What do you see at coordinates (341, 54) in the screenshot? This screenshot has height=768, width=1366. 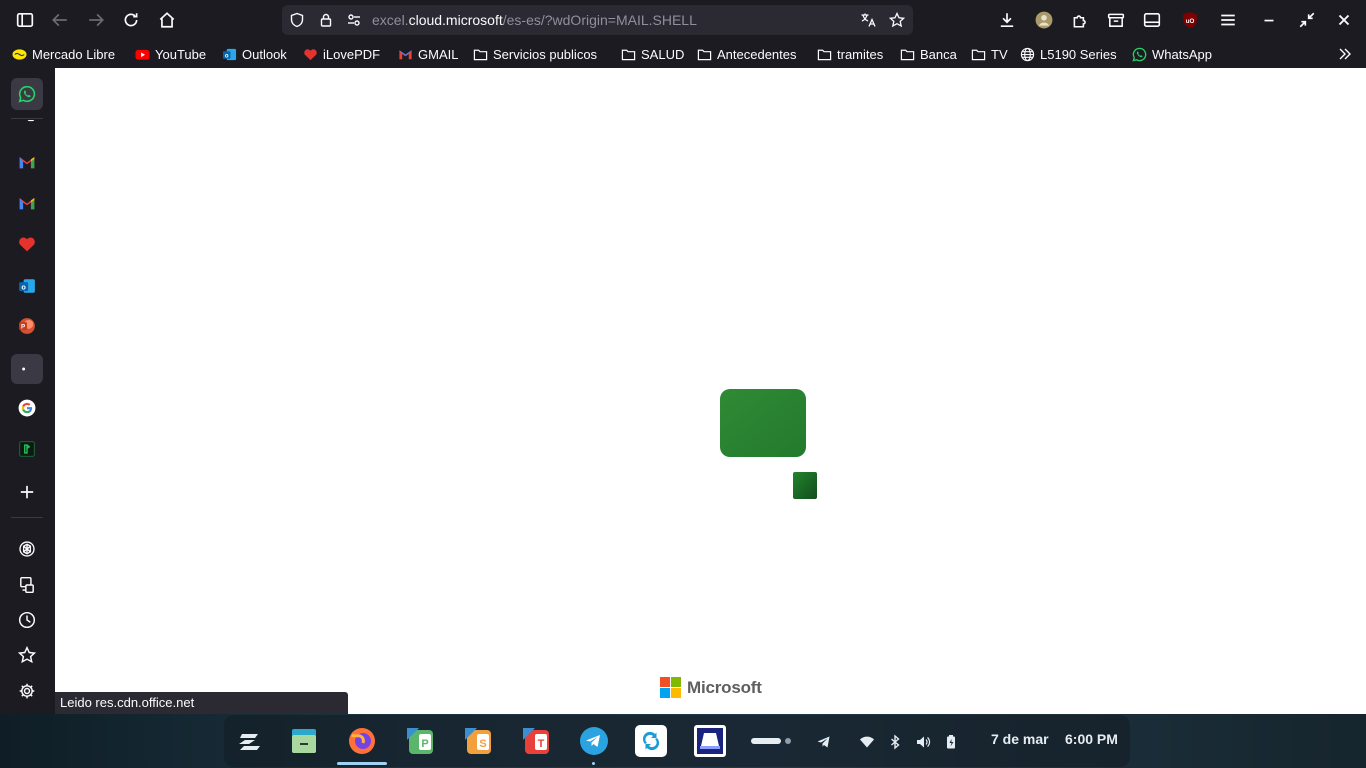 I see `bookmark-ilovepdf: iLovePDF` at bounding box center [341, 54].